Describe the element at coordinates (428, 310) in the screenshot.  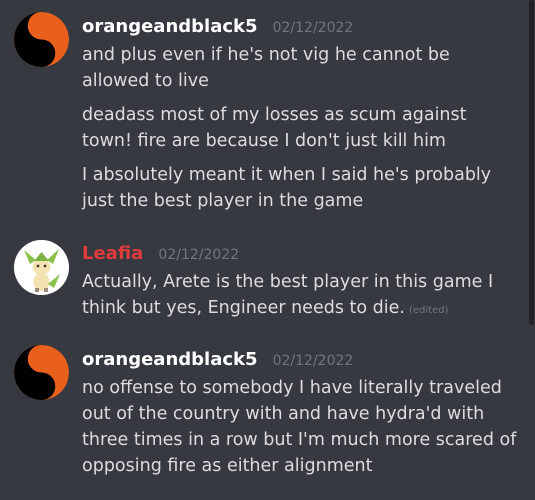
I see `edited-label: (edited)` at that location.